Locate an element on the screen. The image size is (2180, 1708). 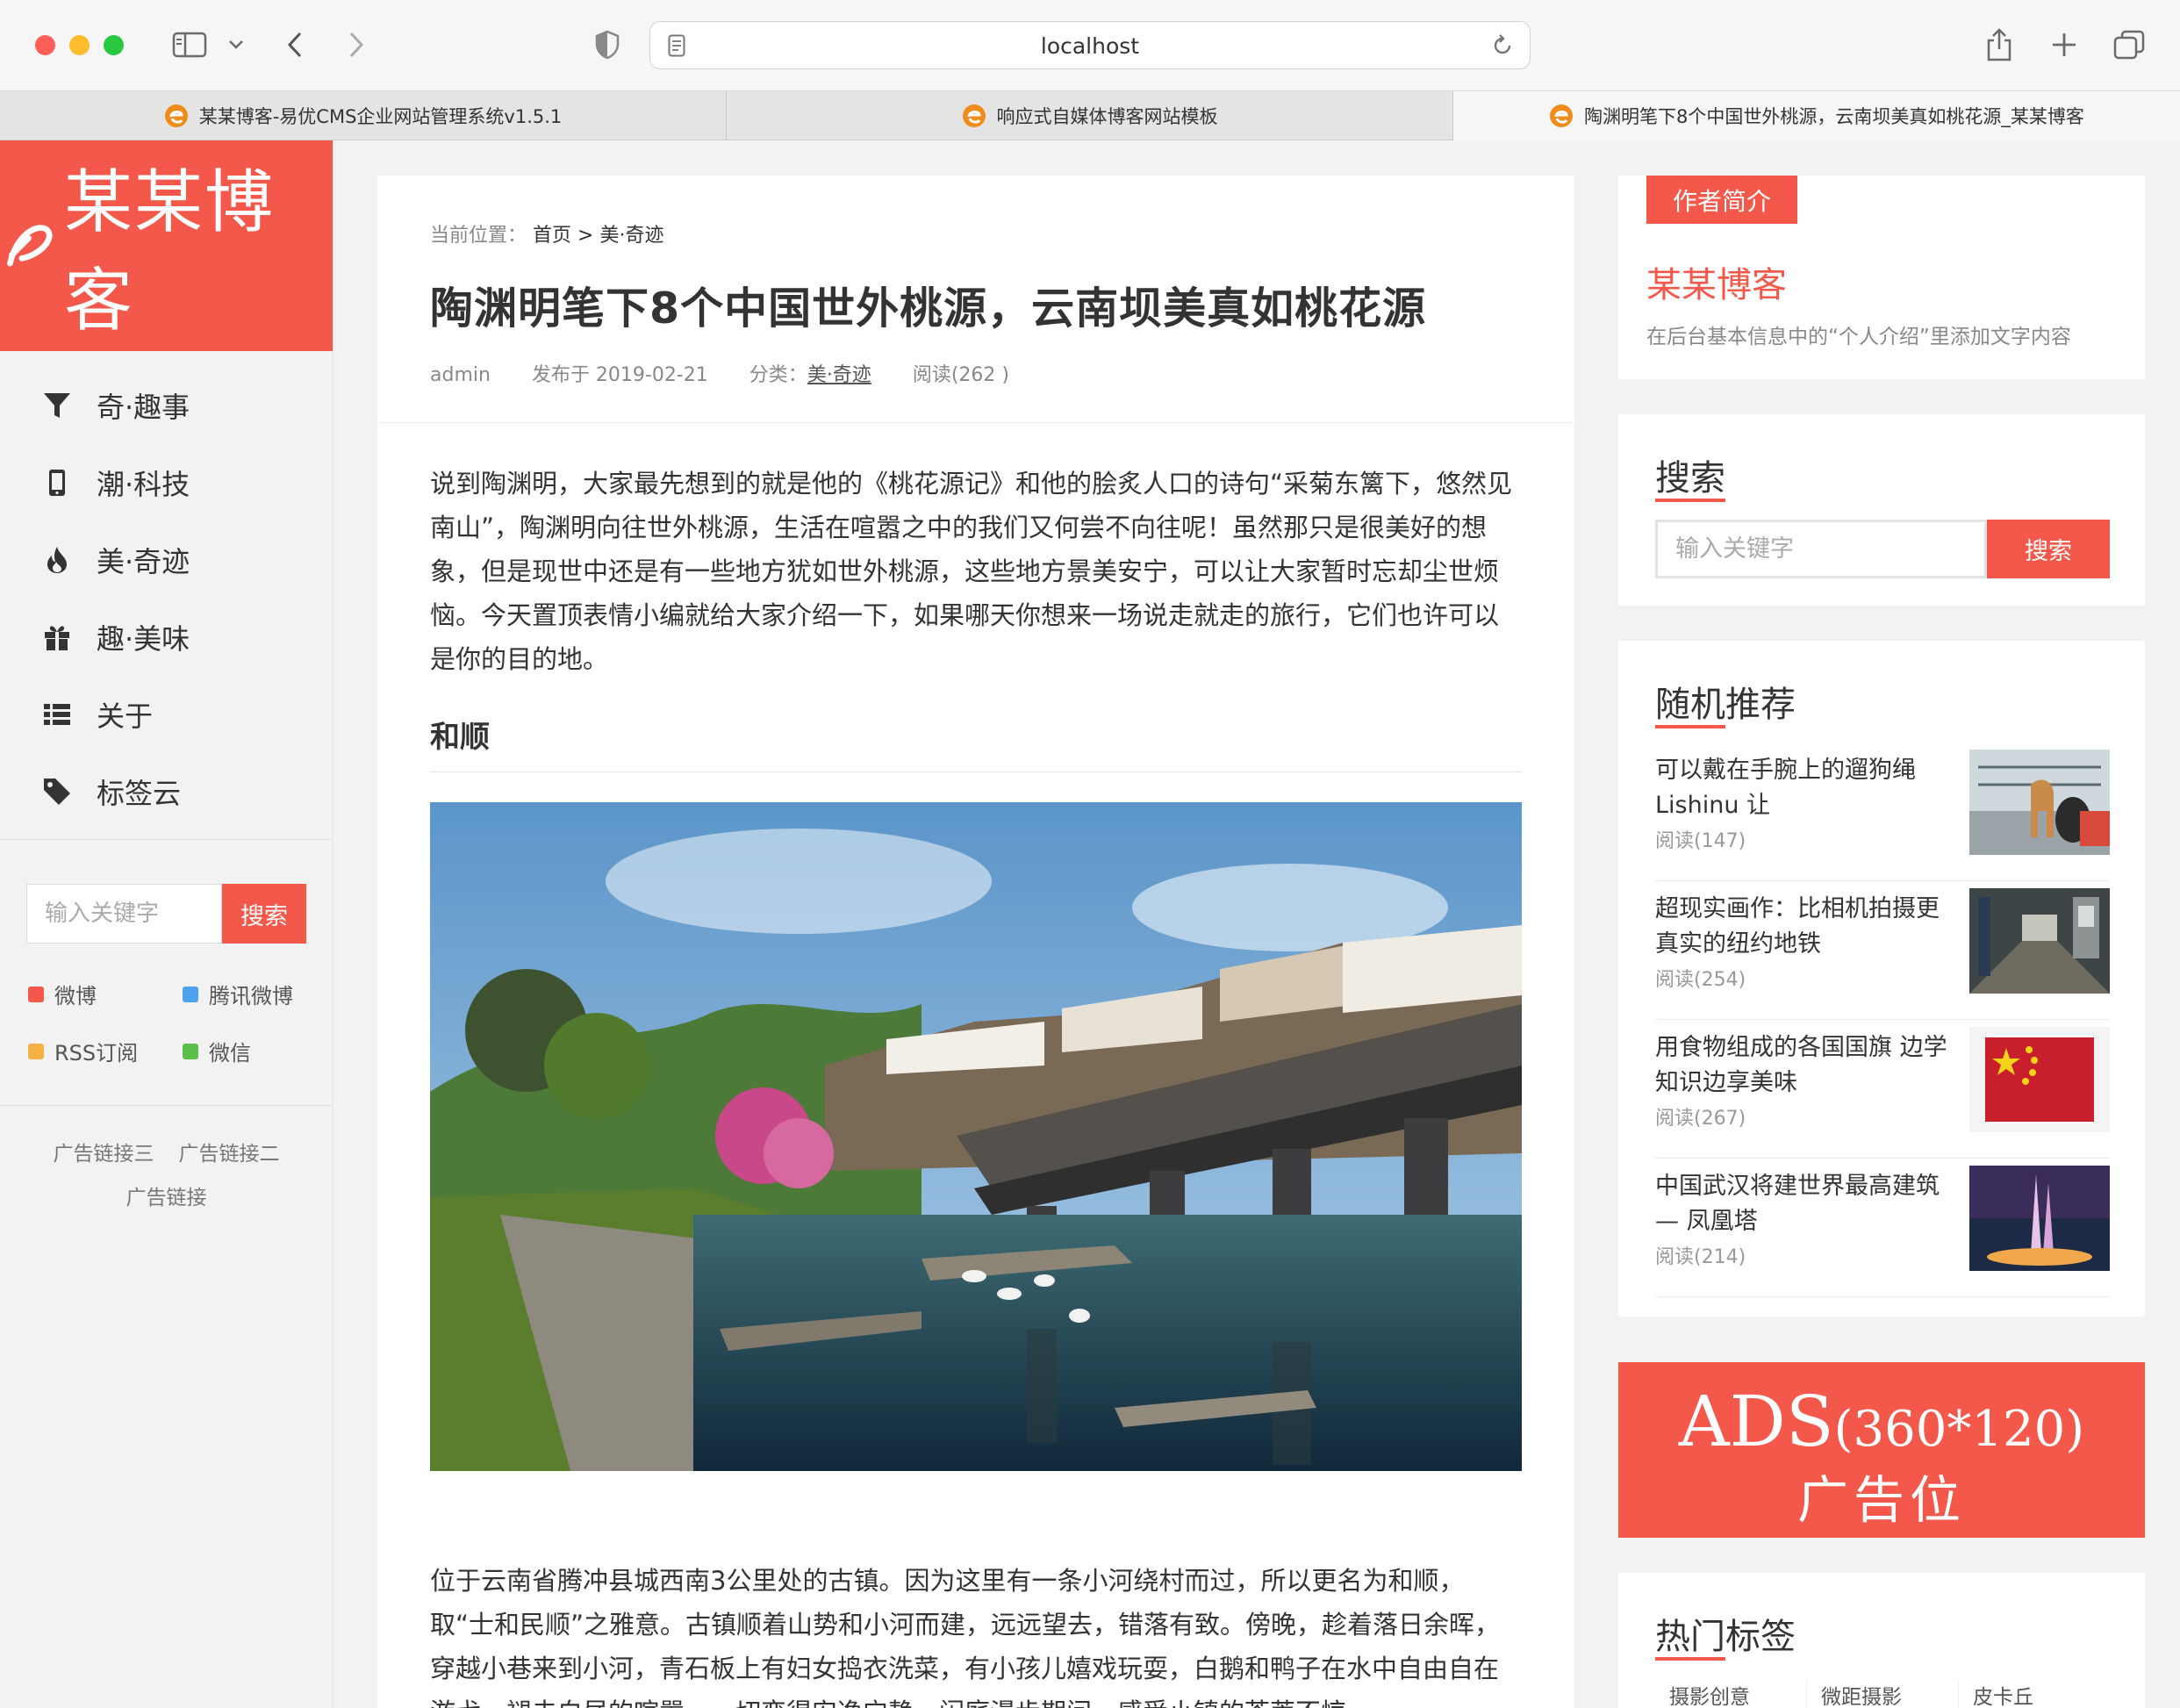
wechat-icon is located at coordinates (190, 1051).